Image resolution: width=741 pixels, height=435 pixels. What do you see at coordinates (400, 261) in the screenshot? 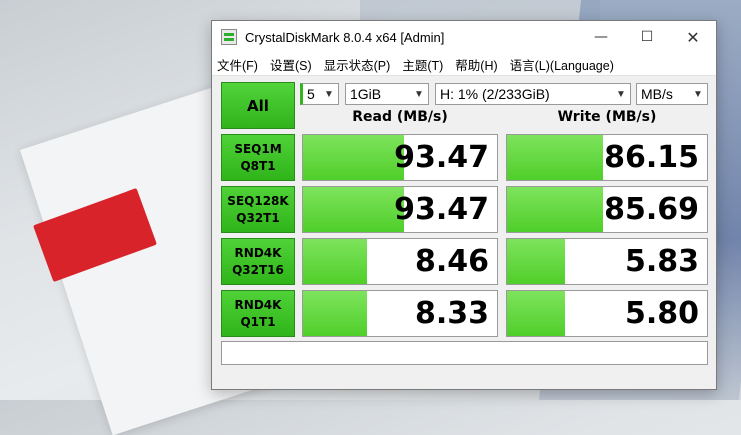
I see `read-result-cell: 8.46` at bounding box center [400, 261].